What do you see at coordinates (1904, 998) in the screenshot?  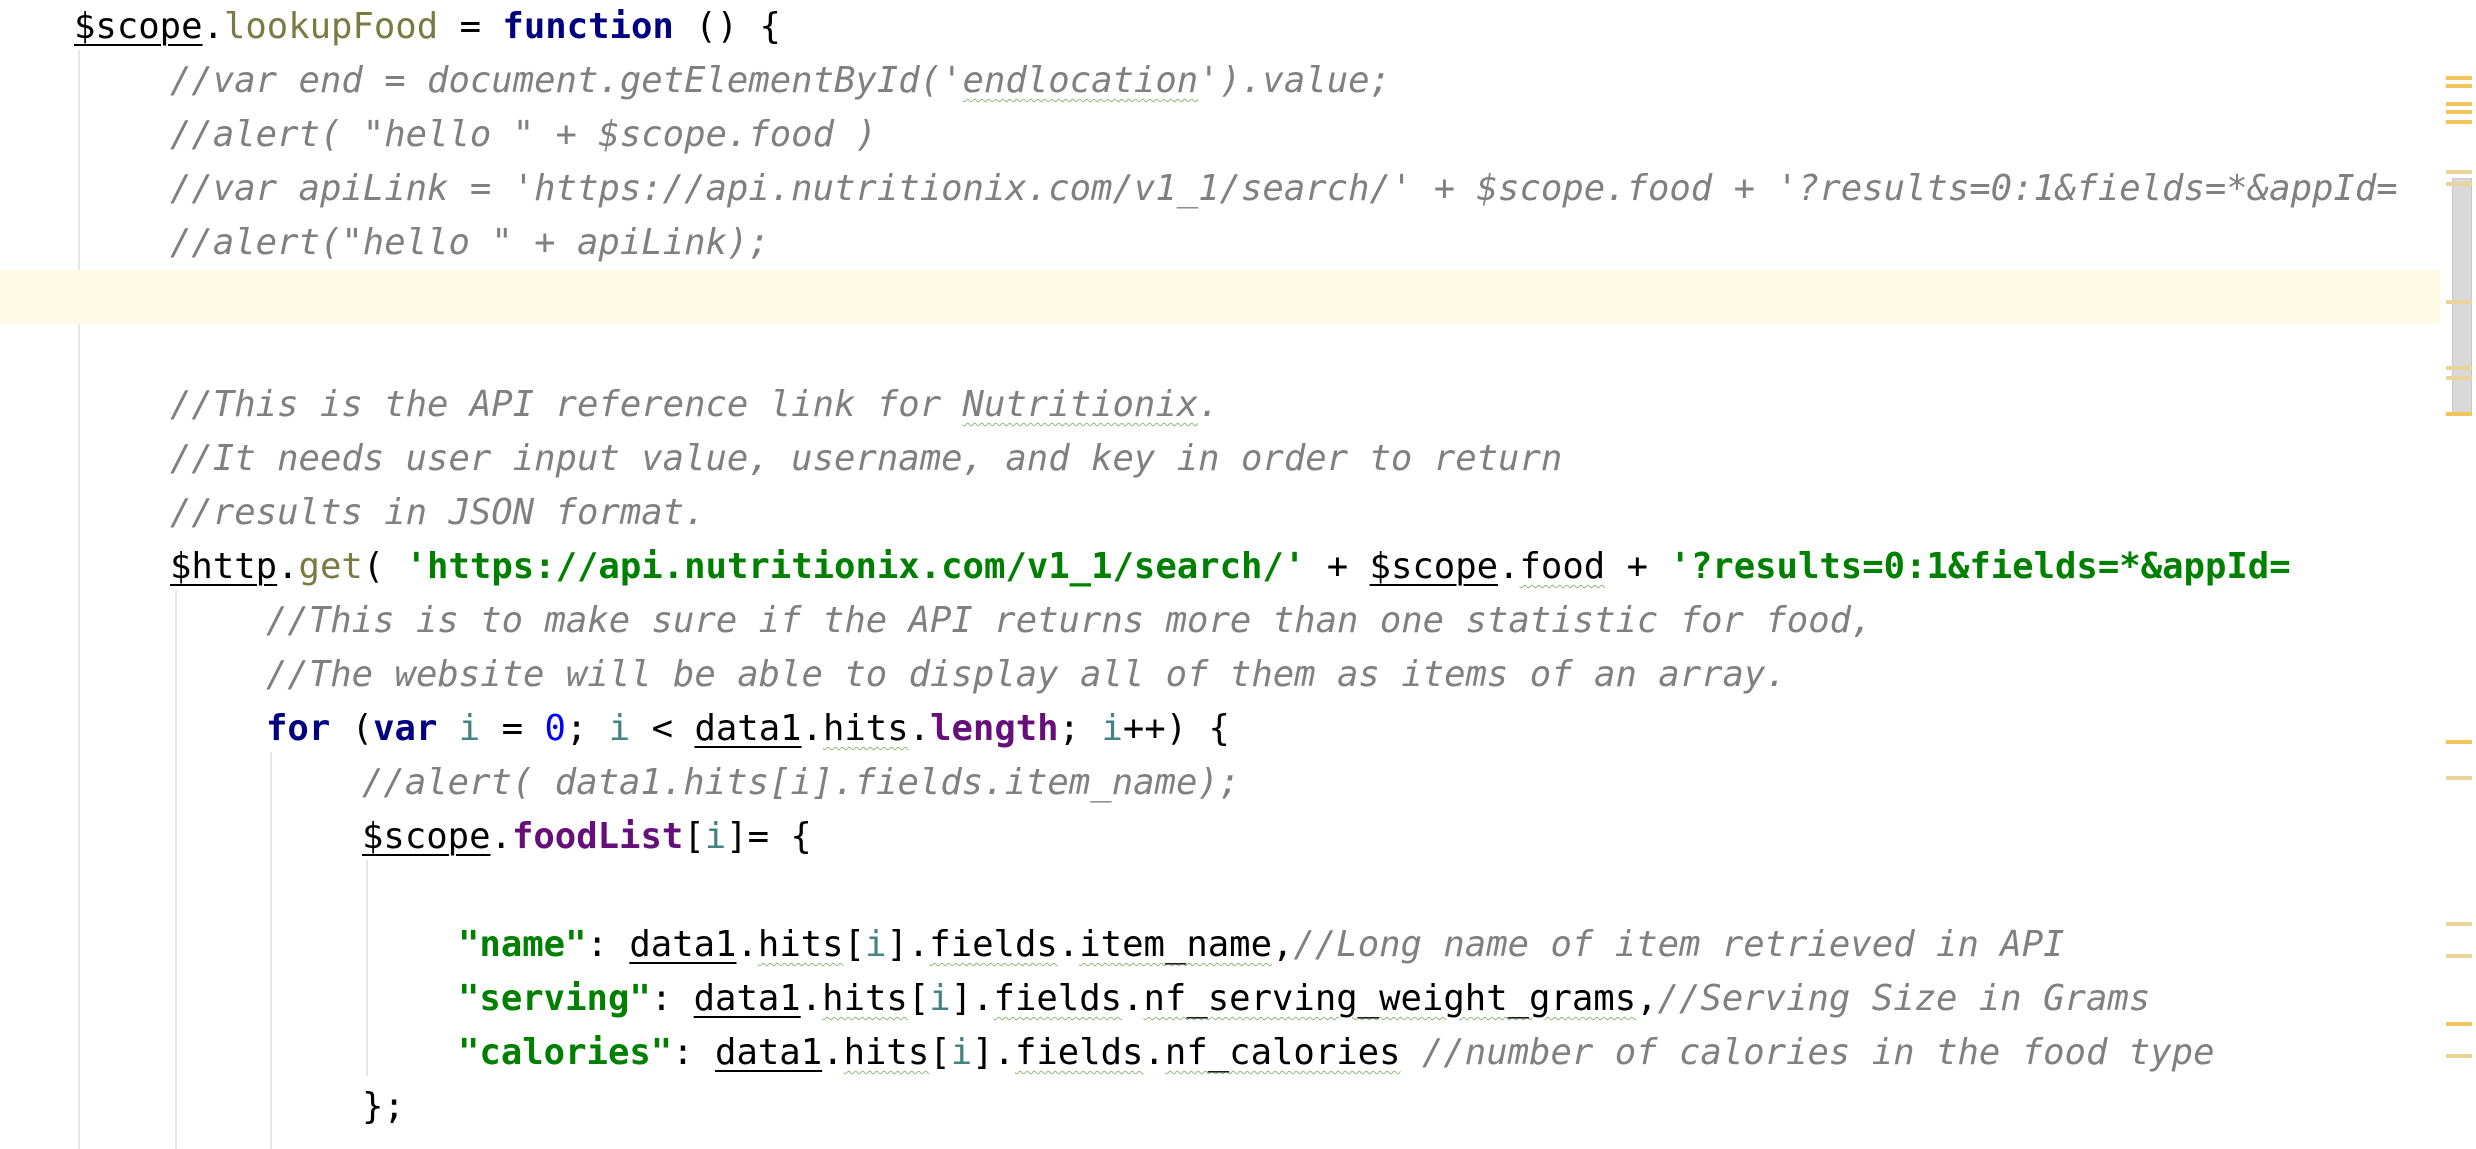 I see `code-token: //Serving Size in Grams` at bounding box center [1904, 998].